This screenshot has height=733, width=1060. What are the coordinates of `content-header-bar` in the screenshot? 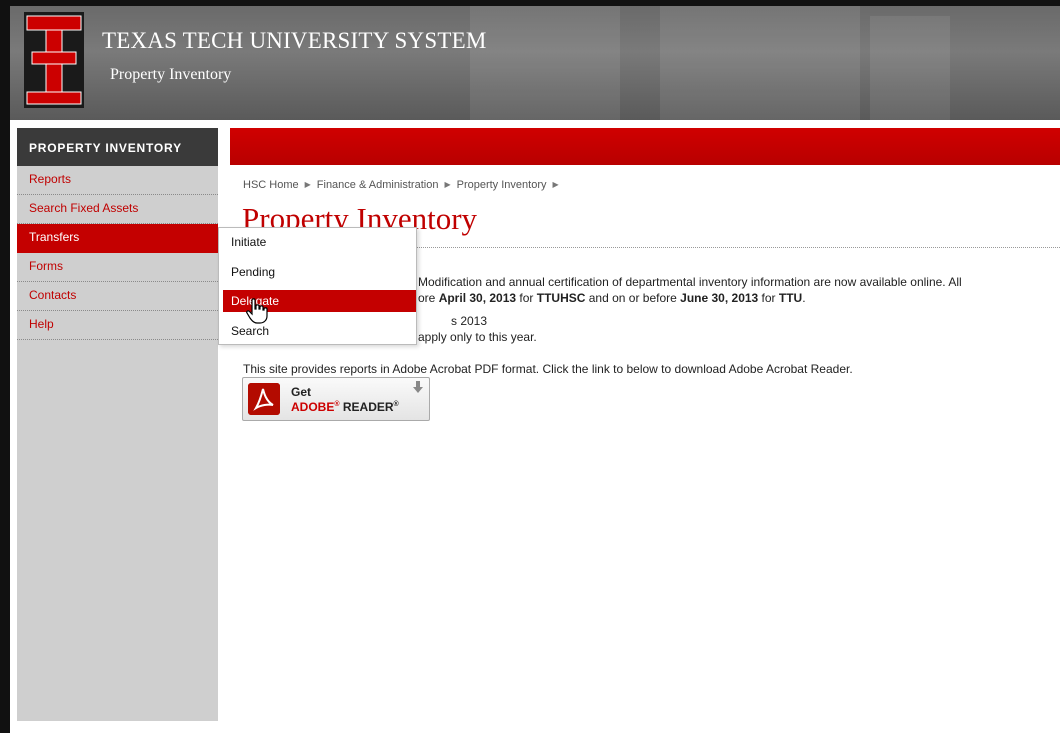 It's located at (645, 146).